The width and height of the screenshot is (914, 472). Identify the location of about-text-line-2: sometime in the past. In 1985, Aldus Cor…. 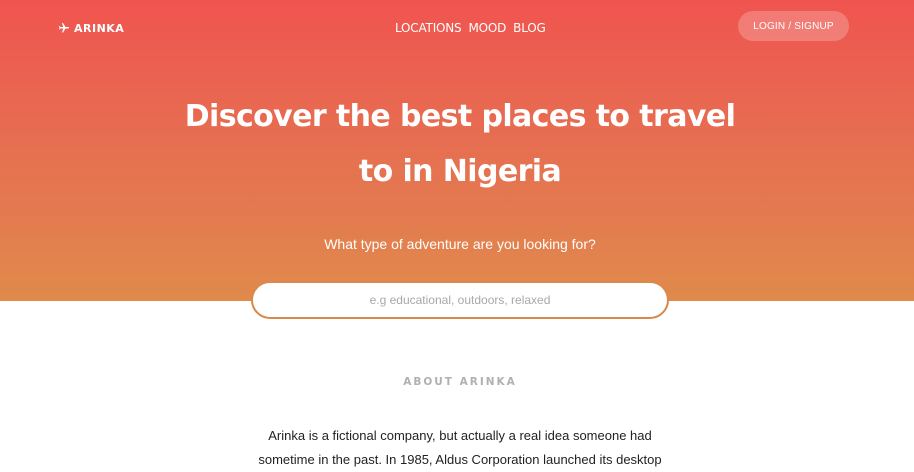
(460, 459).